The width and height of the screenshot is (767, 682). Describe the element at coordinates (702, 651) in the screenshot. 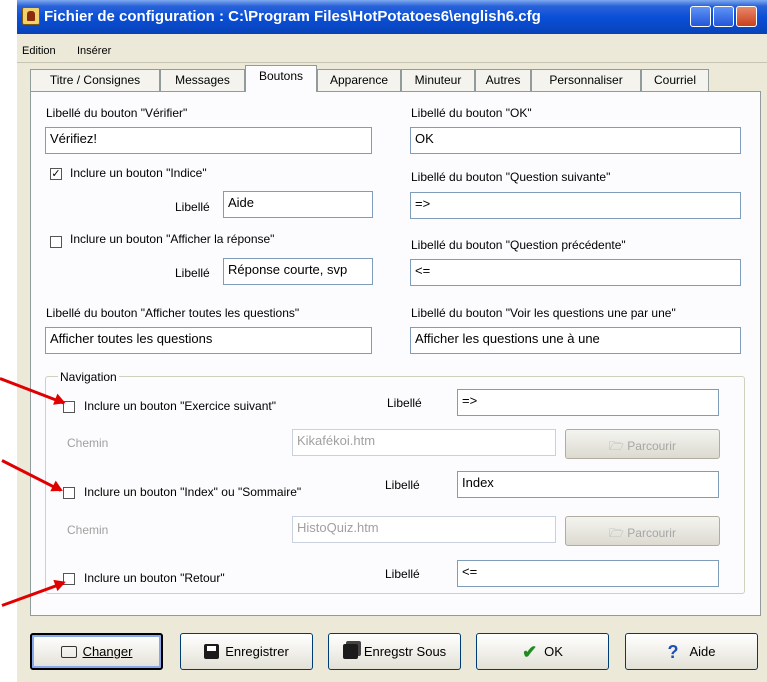

I see `aide-label: Aide` at that location.